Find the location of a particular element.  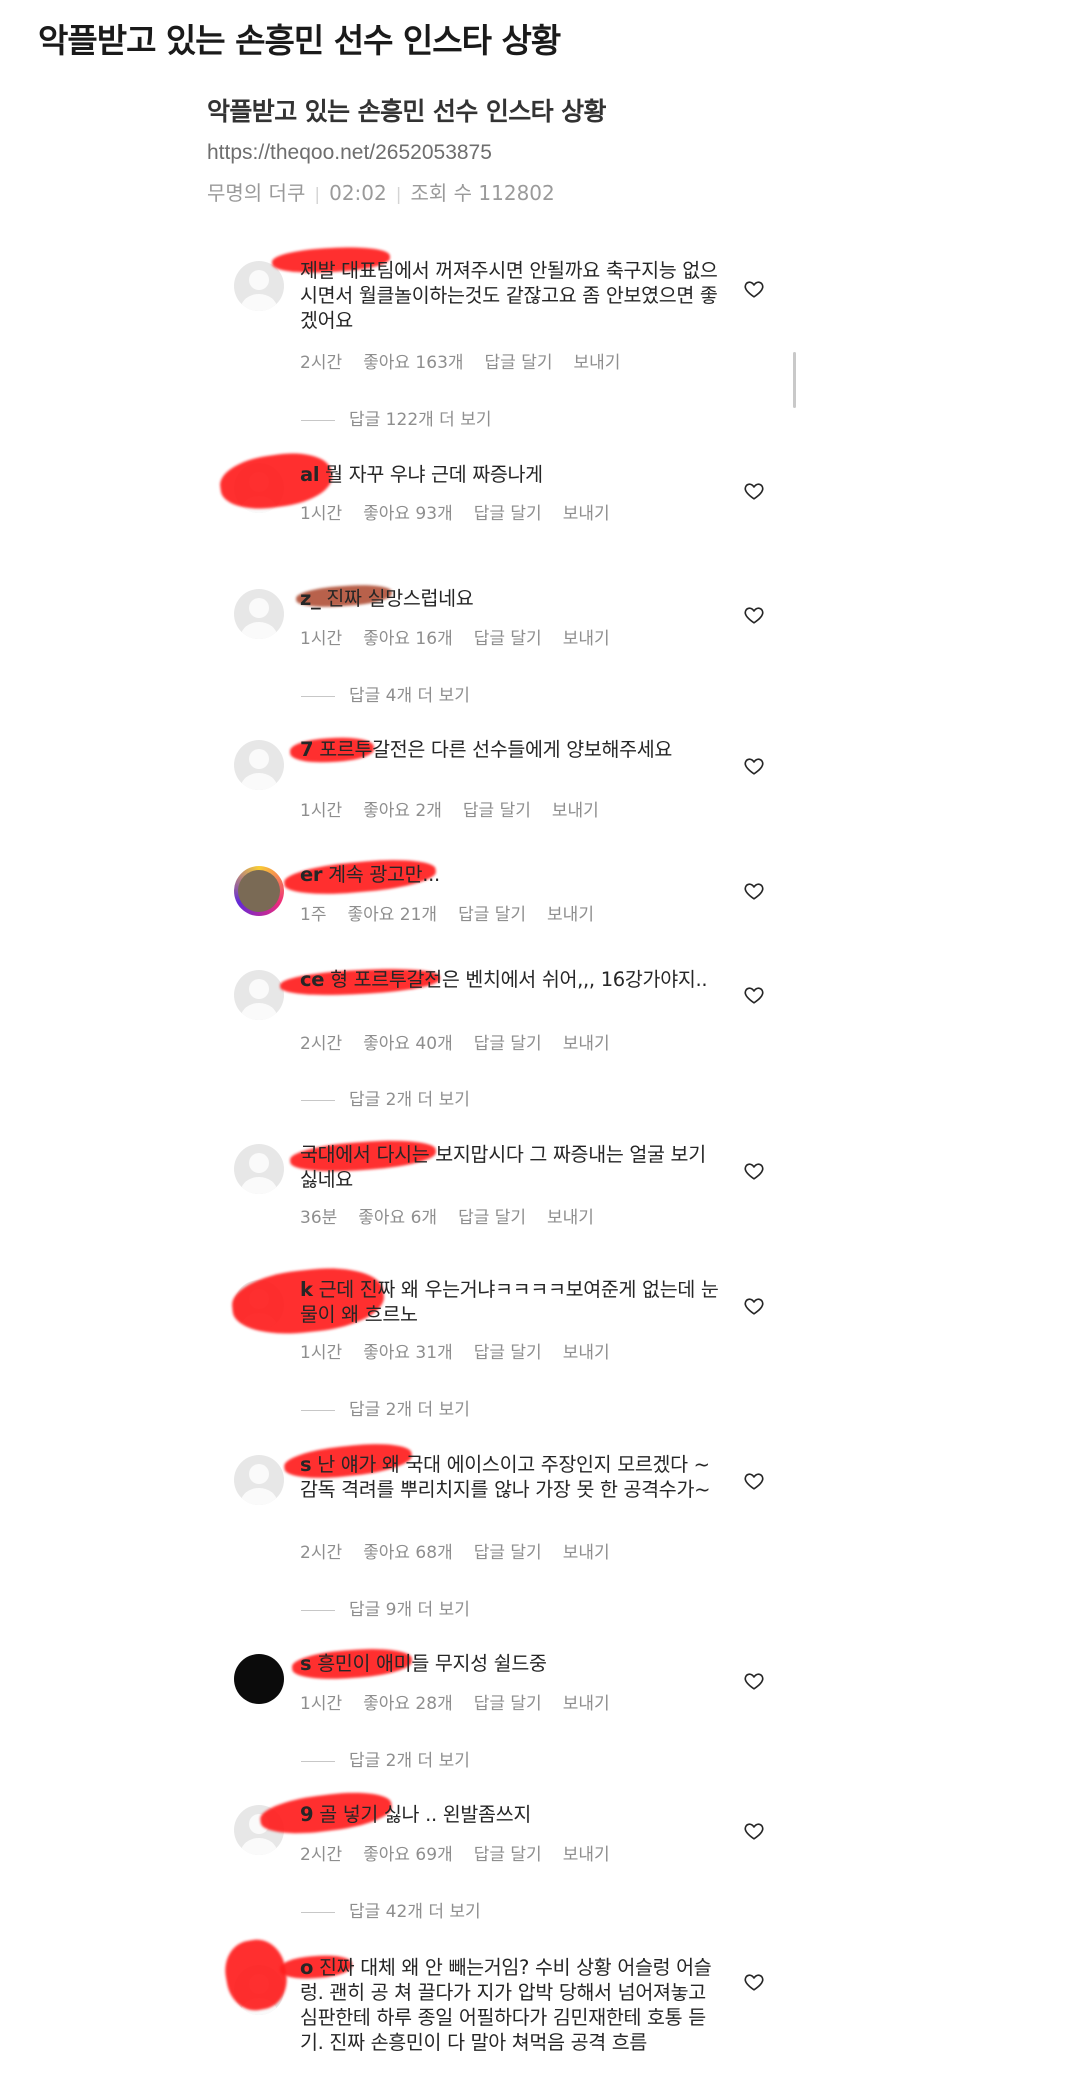

likes-count: 좋아요 68개 is located at coordinates (408, 1553).